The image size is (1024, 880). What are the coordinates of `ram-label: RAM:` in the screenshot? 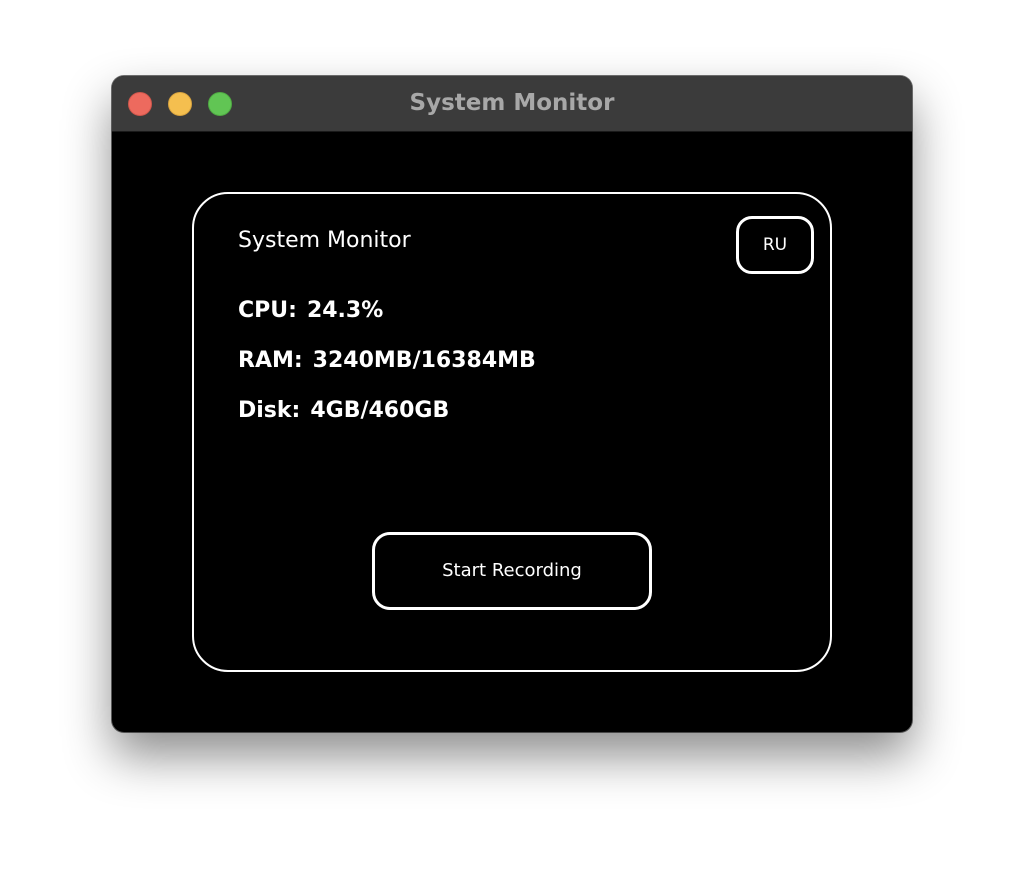 It's located at (270, 360).